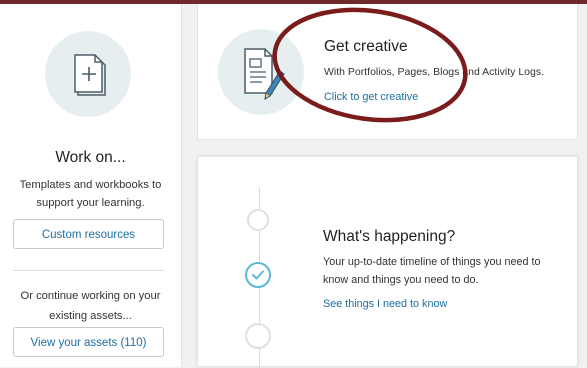 The image size is (587, 368). I want to click on edit-document-icon, so click(261, 72).